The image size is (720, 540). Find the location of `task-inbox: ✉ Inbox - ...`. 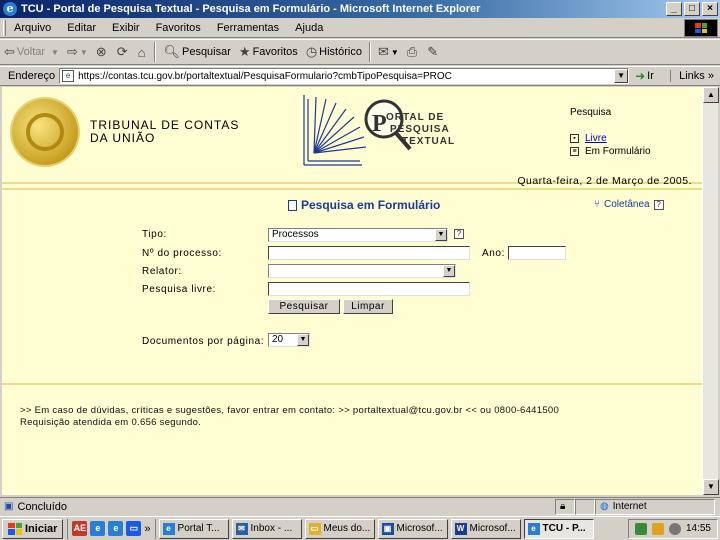

task-inbox: ✉ Inbox - ... is located at coordinates (266, 528).